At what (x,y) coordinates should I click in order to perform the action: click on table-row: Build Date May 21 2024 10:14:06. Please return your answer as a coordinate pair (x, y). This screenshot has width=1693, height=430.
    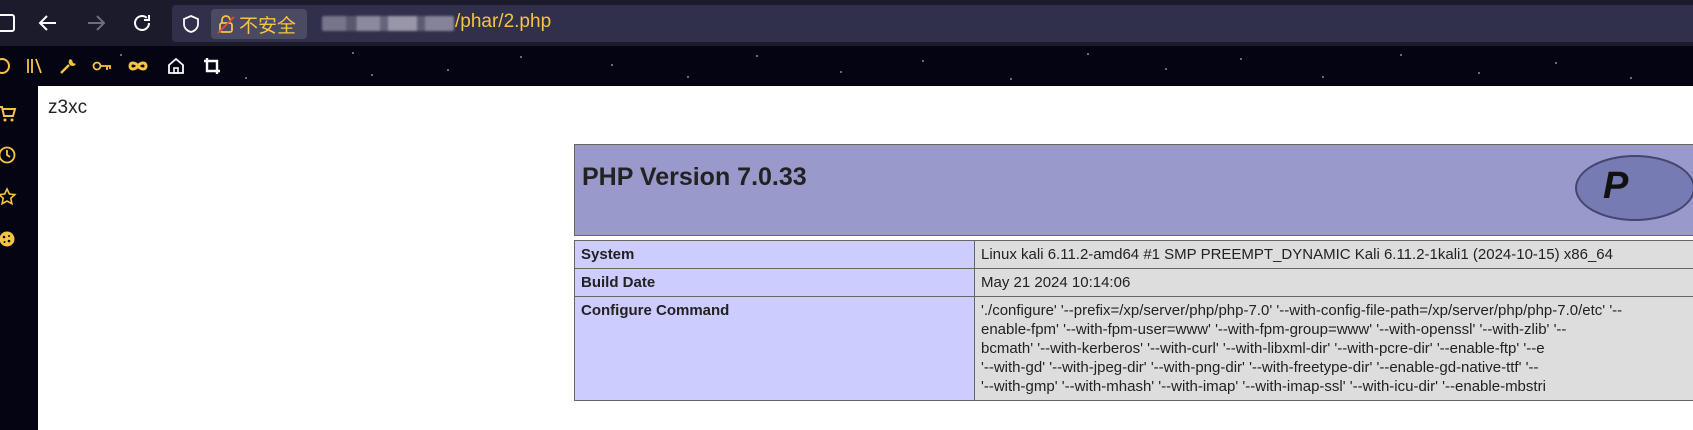
    Looking at the image, I should click on (1133, 282).